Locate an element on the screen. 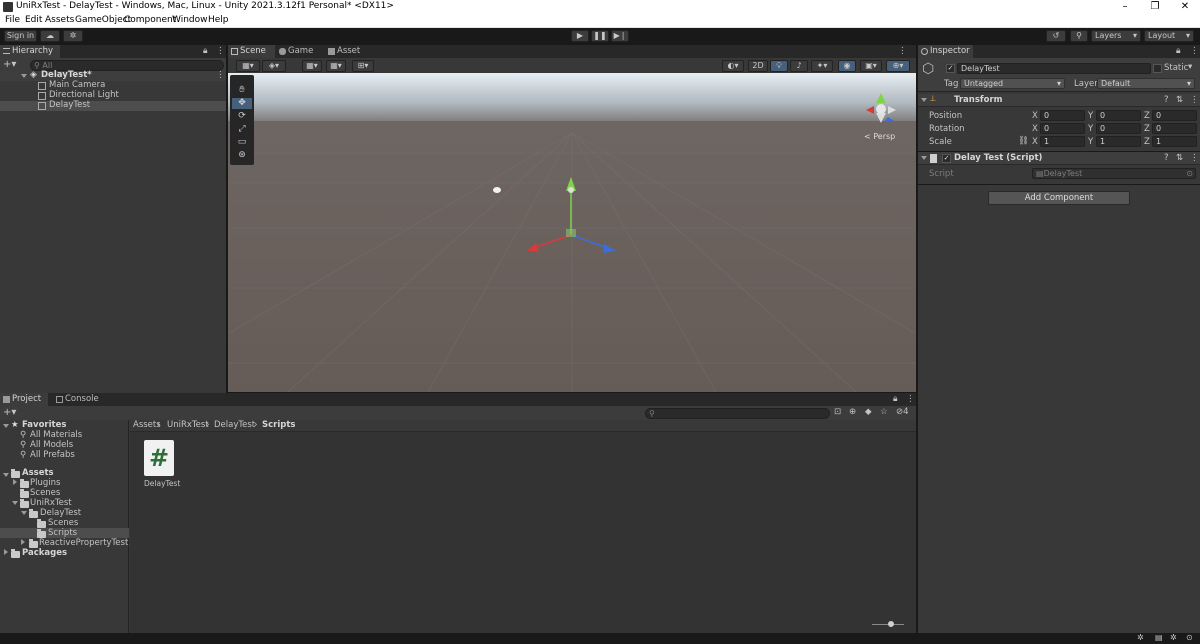 The width and height of the screenshot is (1200, 644). csharp-script-icon: # is located at coordinates (159, 458).